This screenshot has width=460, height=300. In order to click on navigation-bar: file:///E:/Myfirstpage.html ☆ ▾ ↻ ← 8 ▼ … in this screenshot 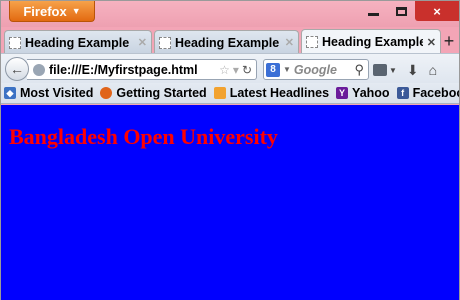, I will do `click(230, 68)`.